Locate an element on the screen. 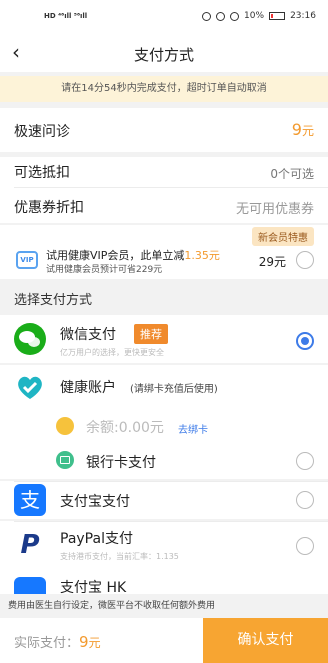 Image resolution: width=328 pixels, height=663 pixels. payment-bankcard: 银行卡支付 is located at coordinates (164, 461).